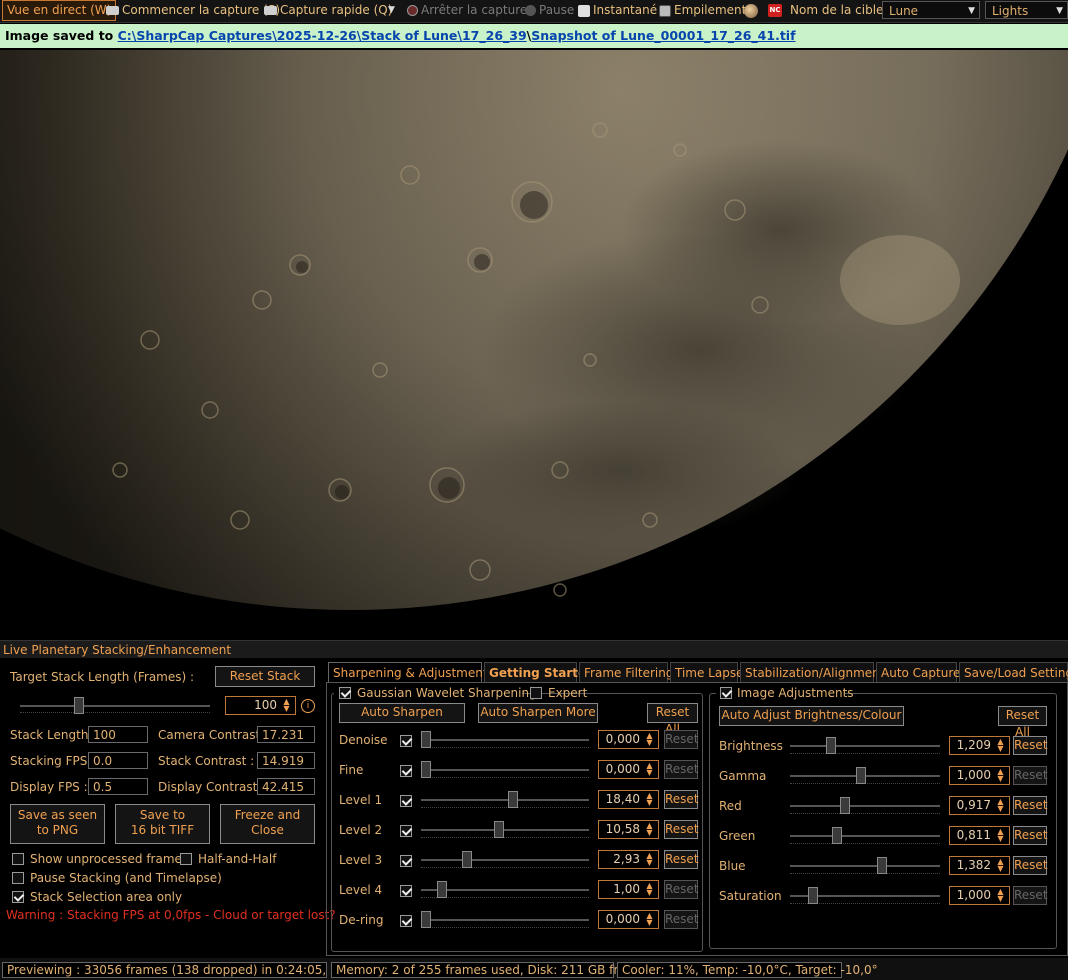 Image resolution: width=1068 pixels, height=980 pixels. Describe the element at coordinates (186, 859) in the screenshot. I see `half-and-half-checkbox` at that location.